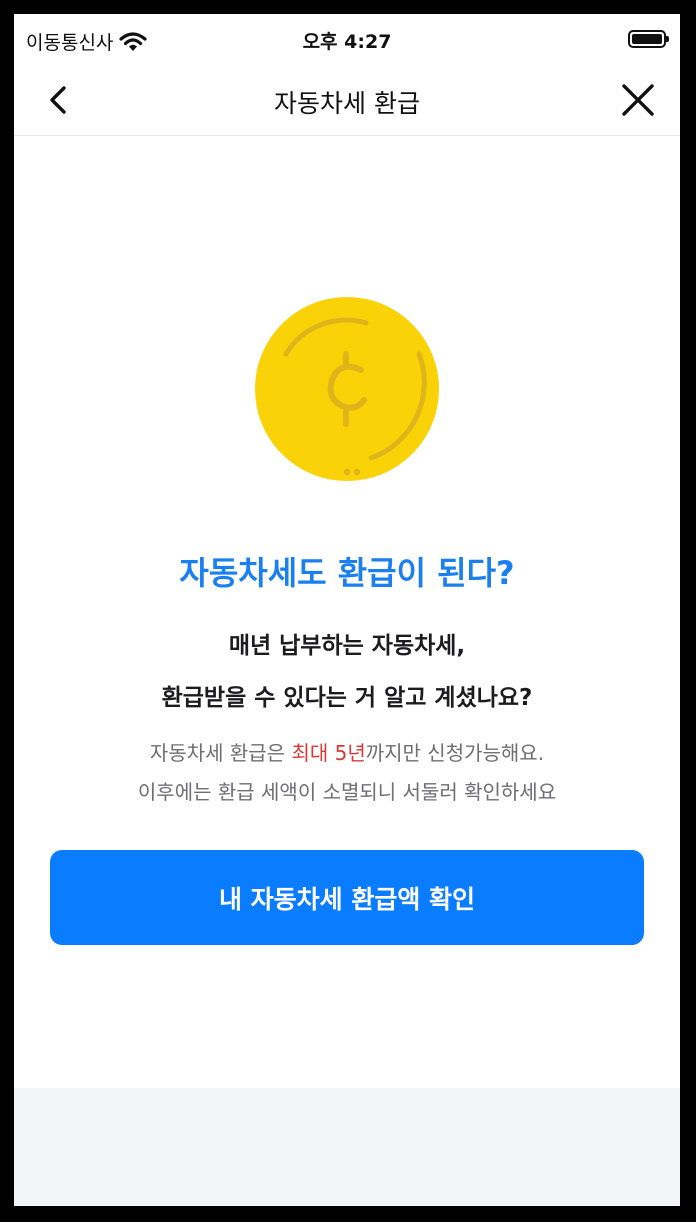  I want to click on status-bar: 이동통신사 오후 4:27, so click(347, 39).